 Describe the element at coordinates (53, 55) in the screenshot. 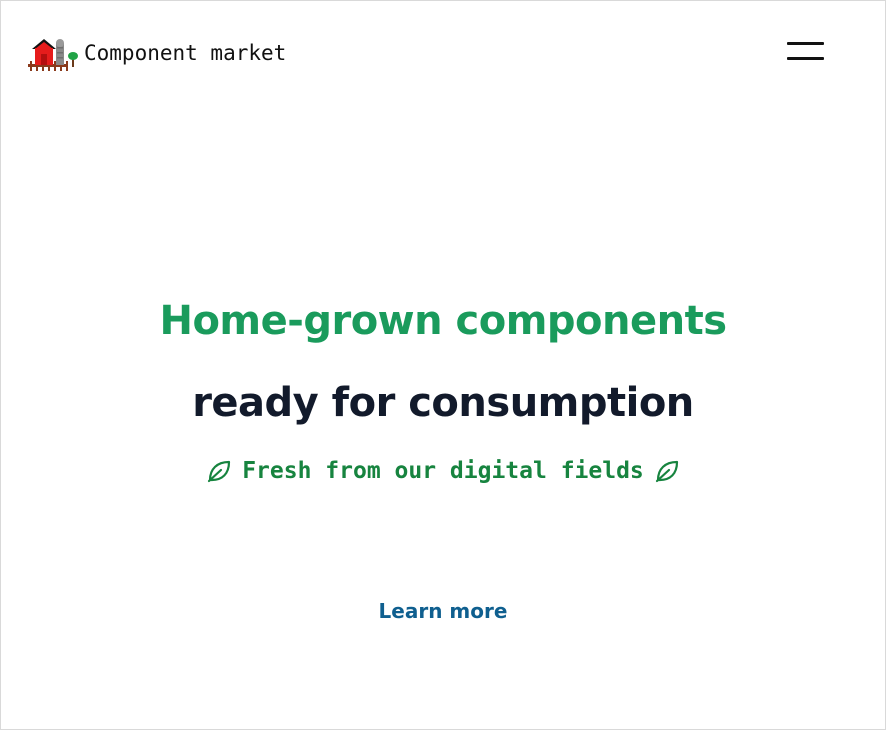

I see `farm-barn-icon` at that location.